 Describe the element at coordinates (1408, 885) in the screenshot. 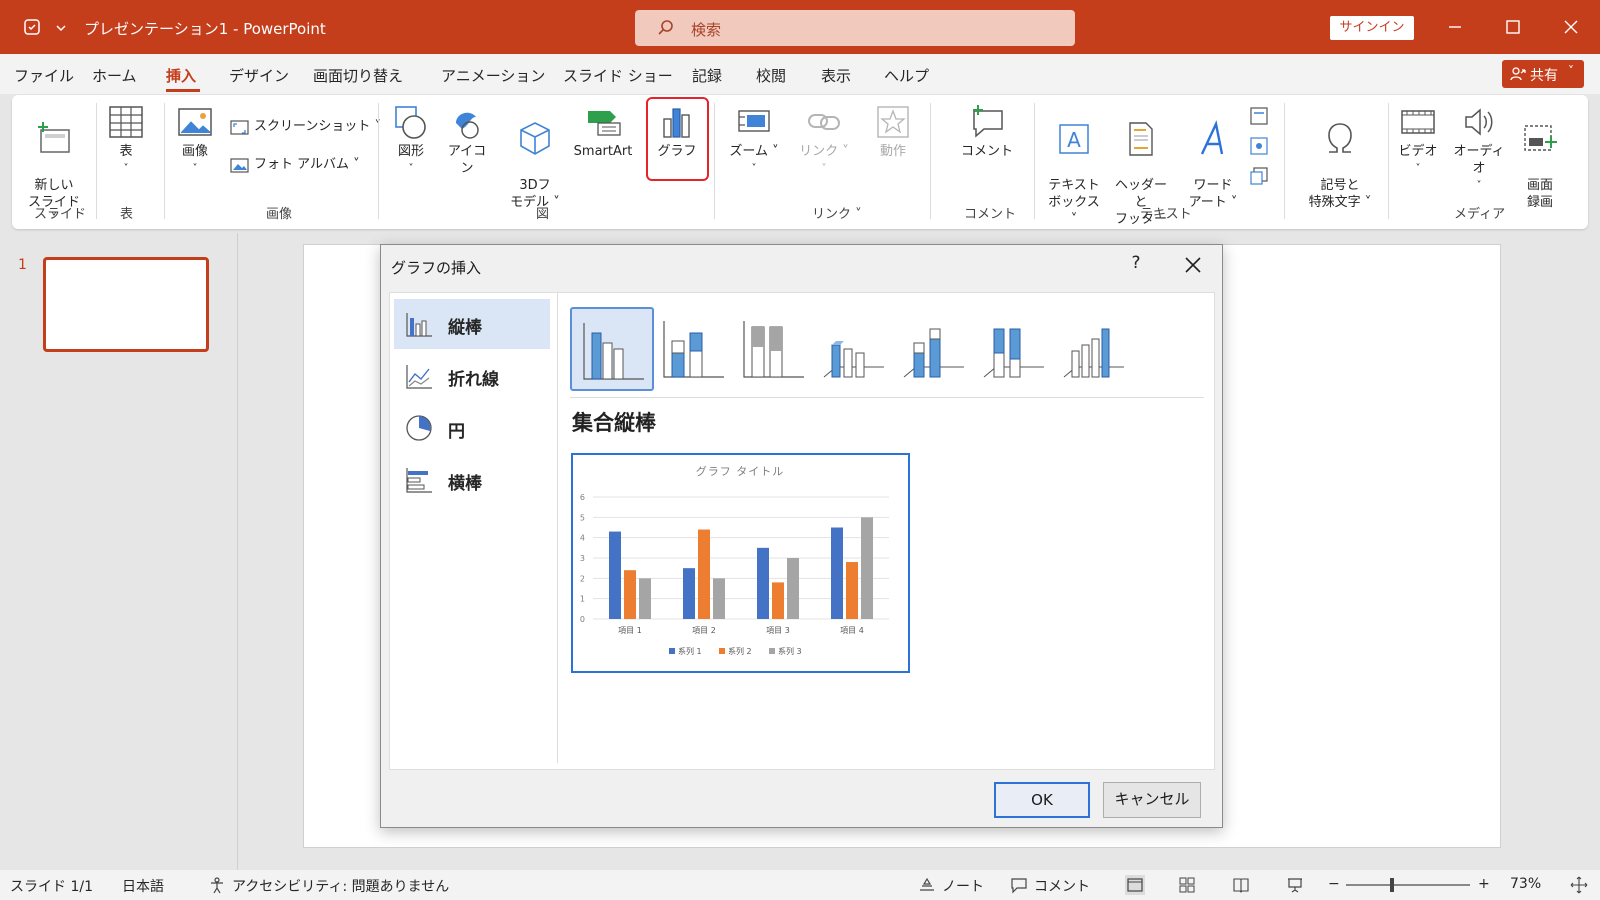

I see `zoom-slider` at that location.